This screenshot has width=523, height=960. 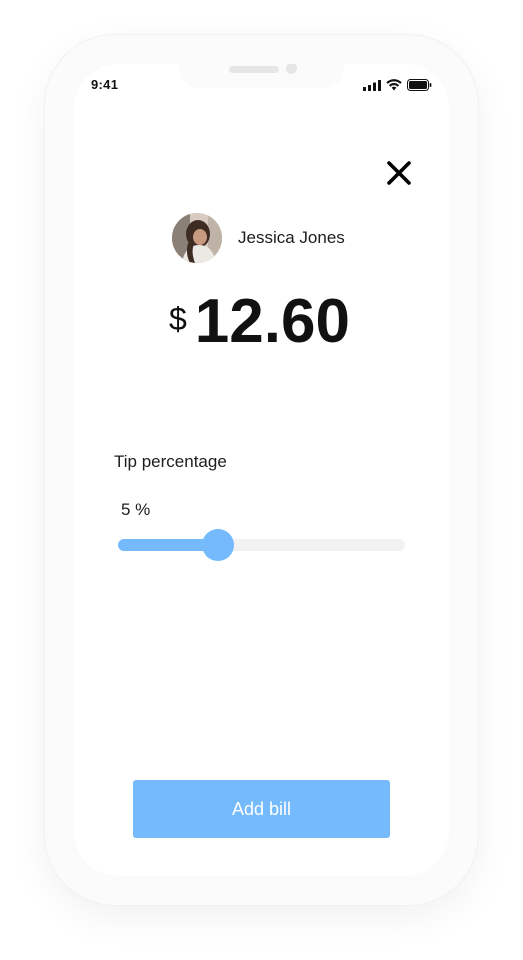 I want to click on avatar, so click(x=197, y=238).